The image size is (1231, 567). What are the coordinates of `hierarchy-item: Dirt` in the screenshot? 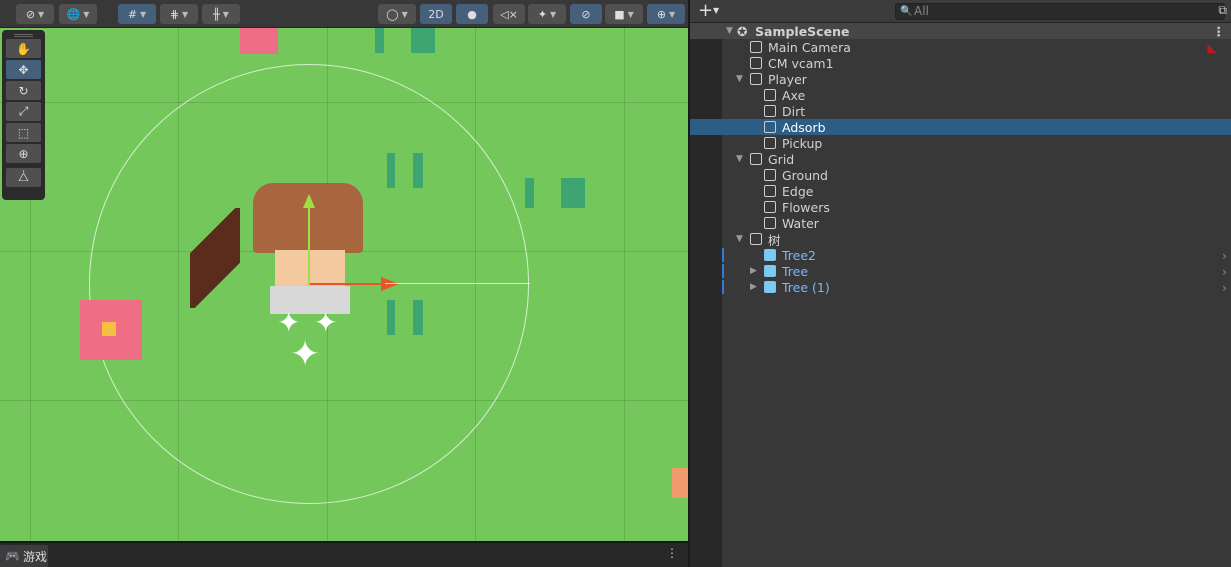 It's located at (960, 111).